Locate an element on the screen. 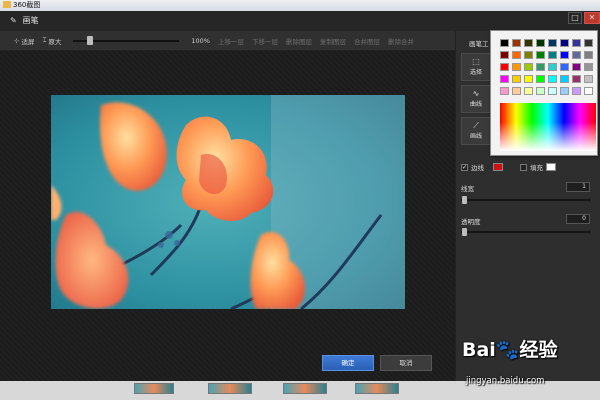  minimize-button: □ is located at coordinates (575, 18).